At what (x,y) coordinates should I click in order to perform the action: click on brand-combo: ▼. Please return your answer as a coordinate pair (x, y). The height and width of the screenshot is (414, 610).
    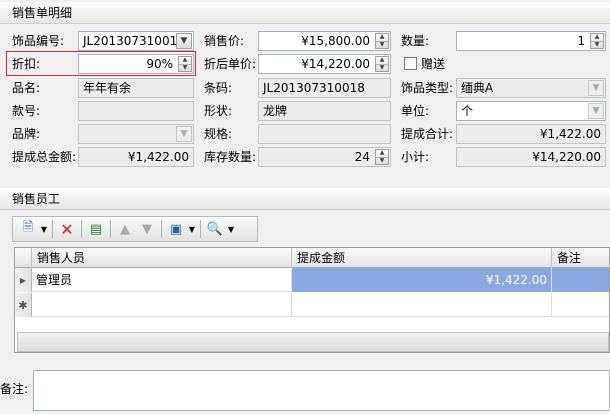
    Looking at the image, I should click on (136, 134).